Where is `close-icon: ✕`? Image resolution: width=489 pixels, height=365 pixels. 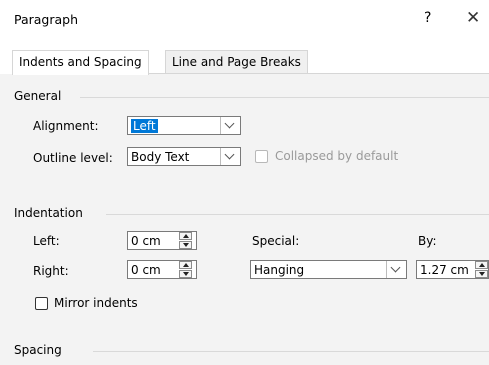 close-icon: ✕ is located at coordinates (473, 18).